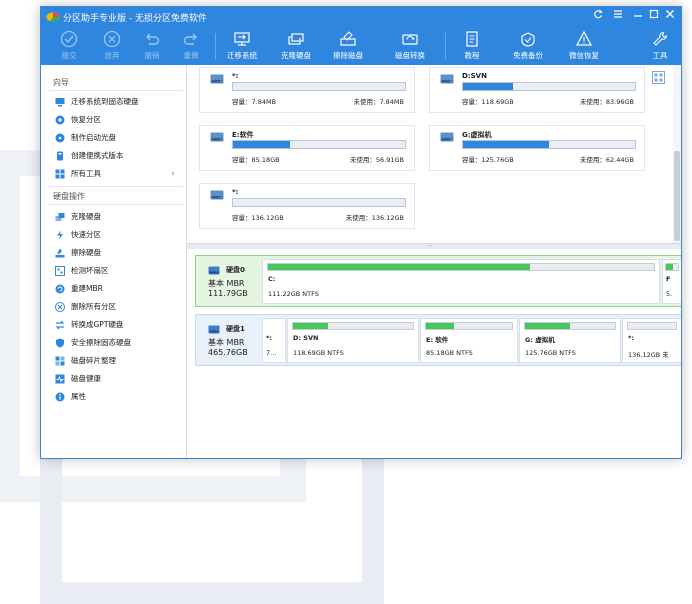 The image size is (692, 604). Describe the element at coordinates (118, 361) in the screenshot. I see `sidebar-item-defrag: 磁盘碎片整理` at that location.